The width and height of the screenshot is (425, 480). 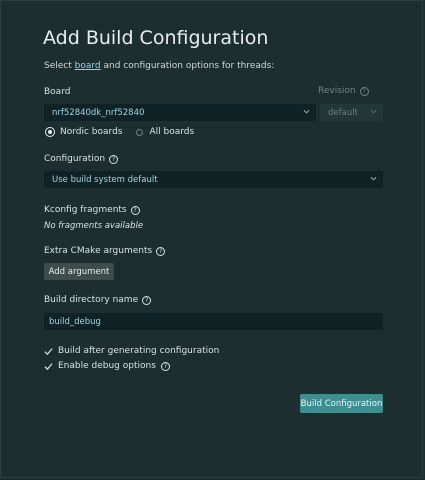 What do you see at coordinates (337, 91) in the screenshot?
I see `revision-label-text: Revision` at bounding box center [337, 91].